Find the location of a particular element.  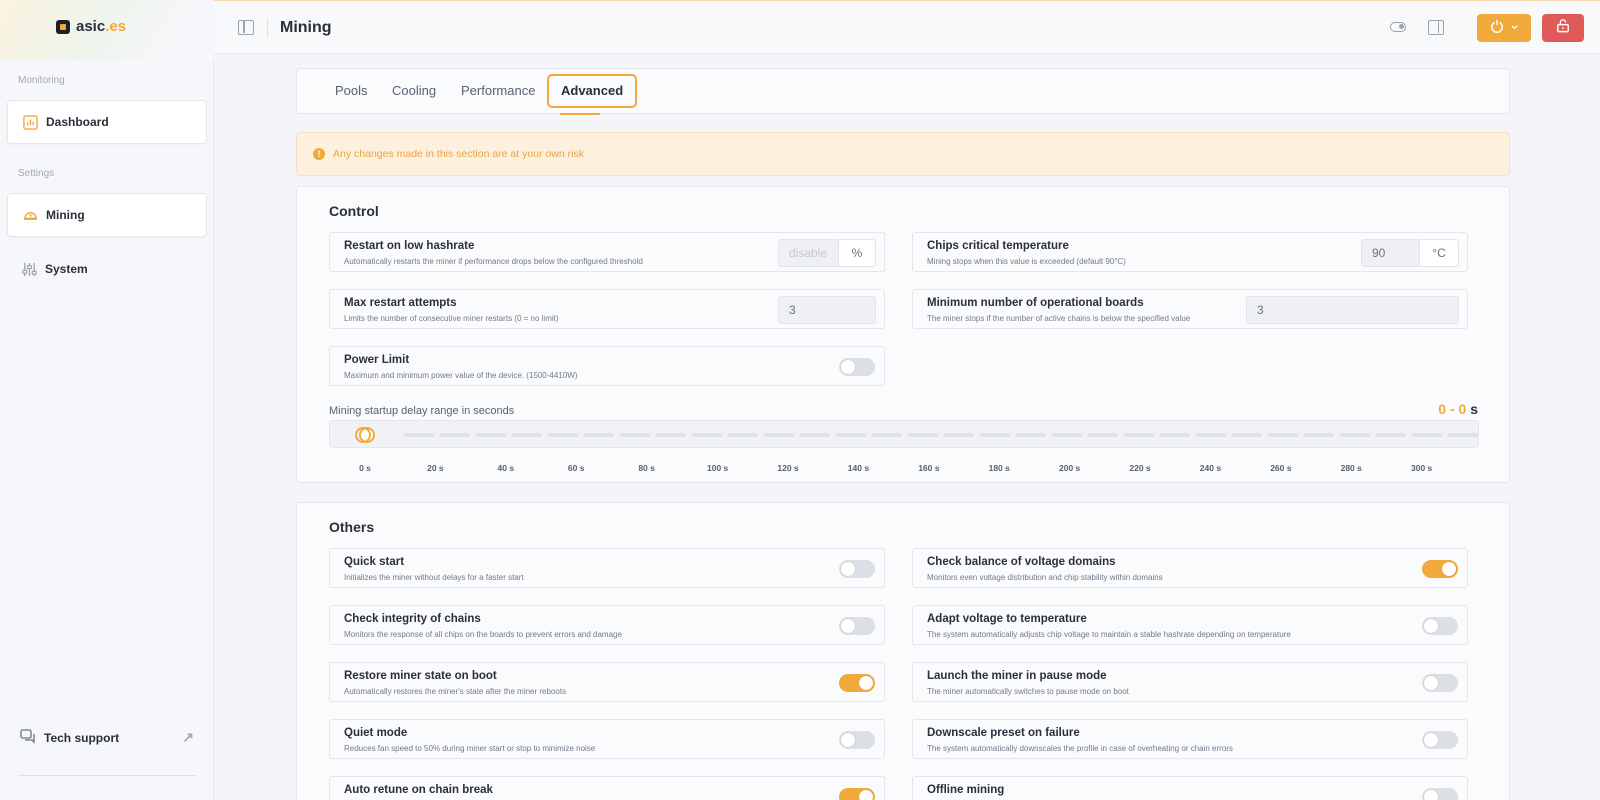

setting-label: Quick start is located at coordinates (374, 562).